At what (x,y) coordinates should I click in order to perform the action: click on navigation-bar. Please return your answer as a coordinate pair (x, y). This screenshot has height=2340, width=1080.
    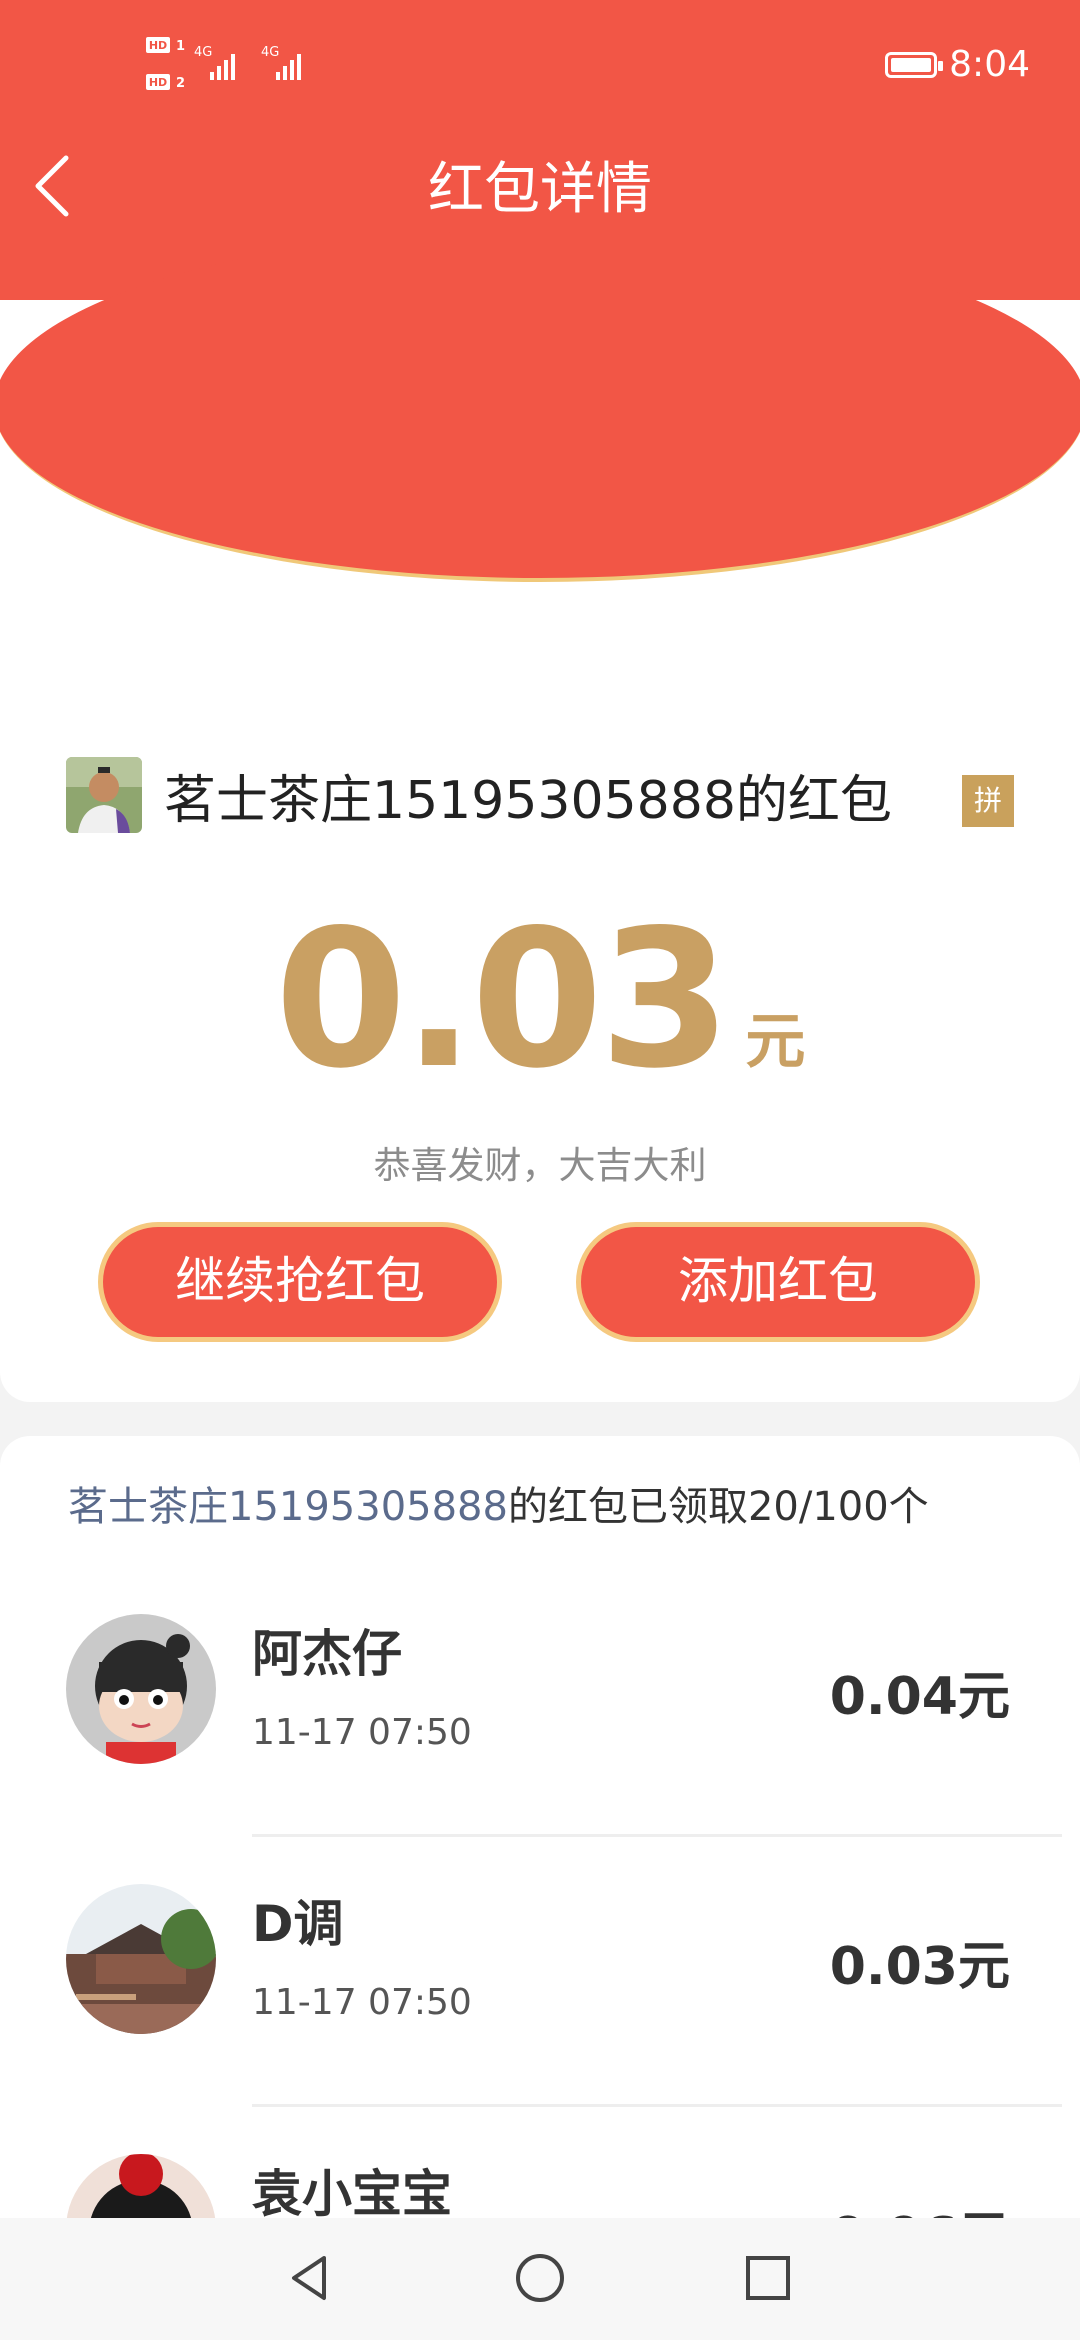
    Looking at the image, I should click on (540, 2279).